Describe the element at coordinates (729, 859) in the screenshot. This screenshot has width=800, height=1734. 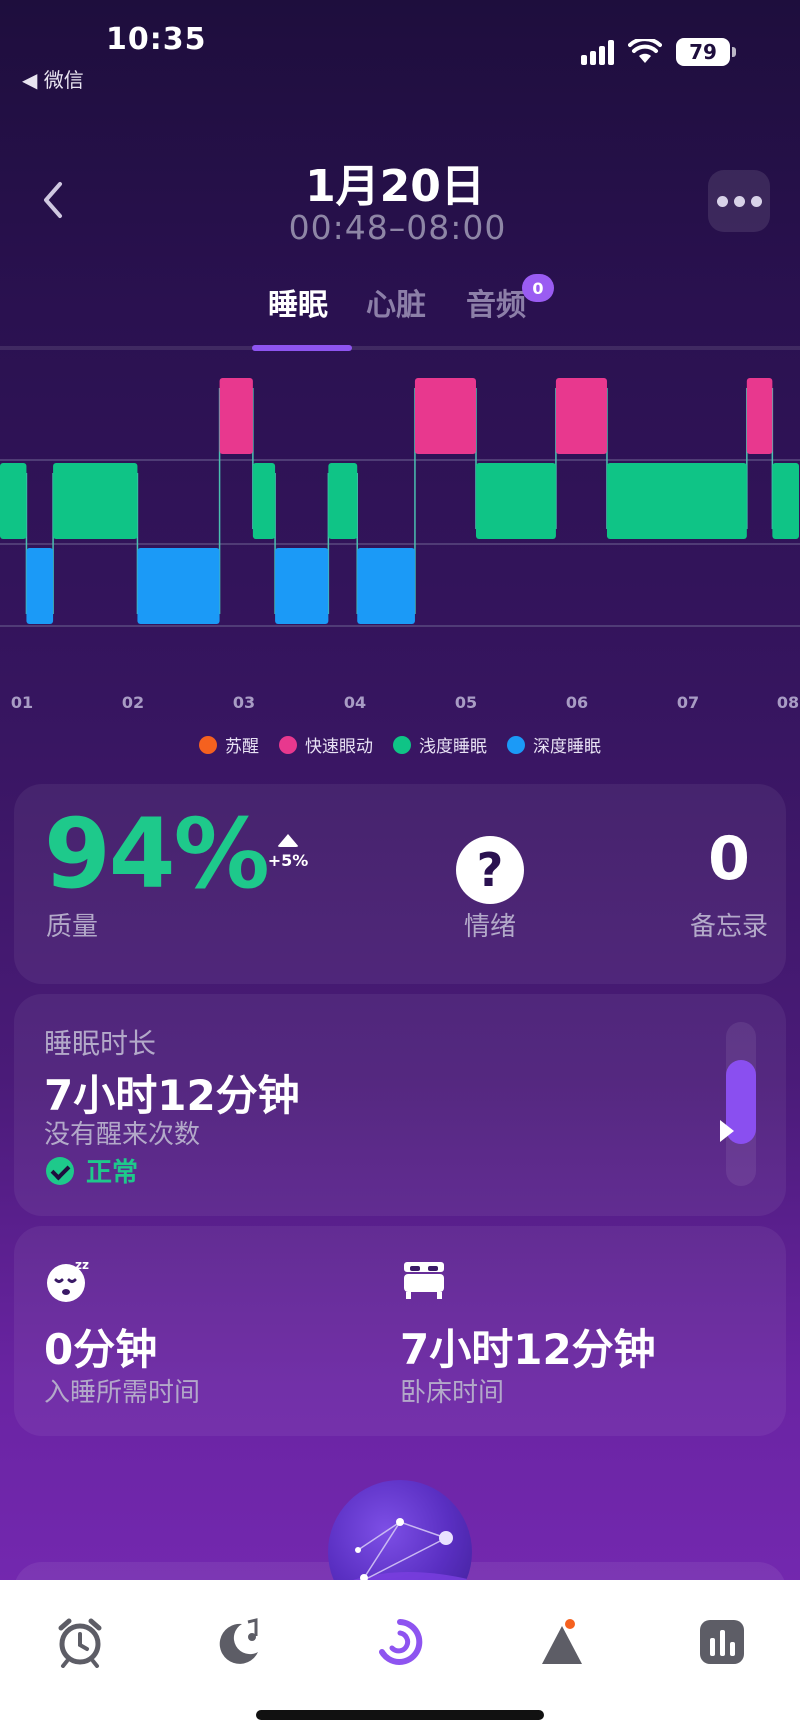
I see `notes-count: 0` at that location.